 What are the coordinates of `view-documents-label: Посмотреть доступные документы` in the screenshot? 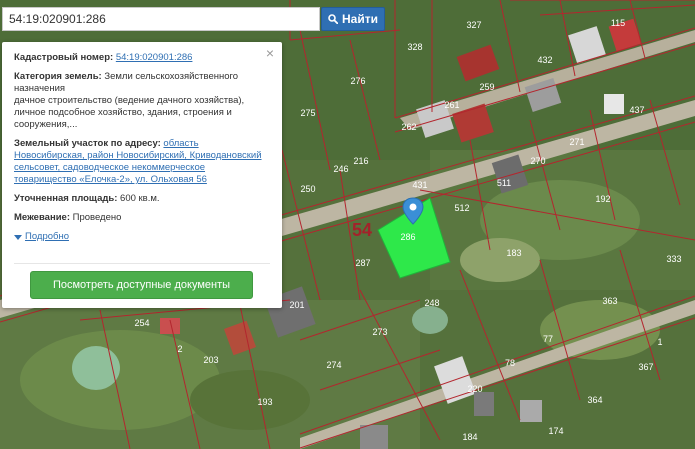 It's located at (141, 285).